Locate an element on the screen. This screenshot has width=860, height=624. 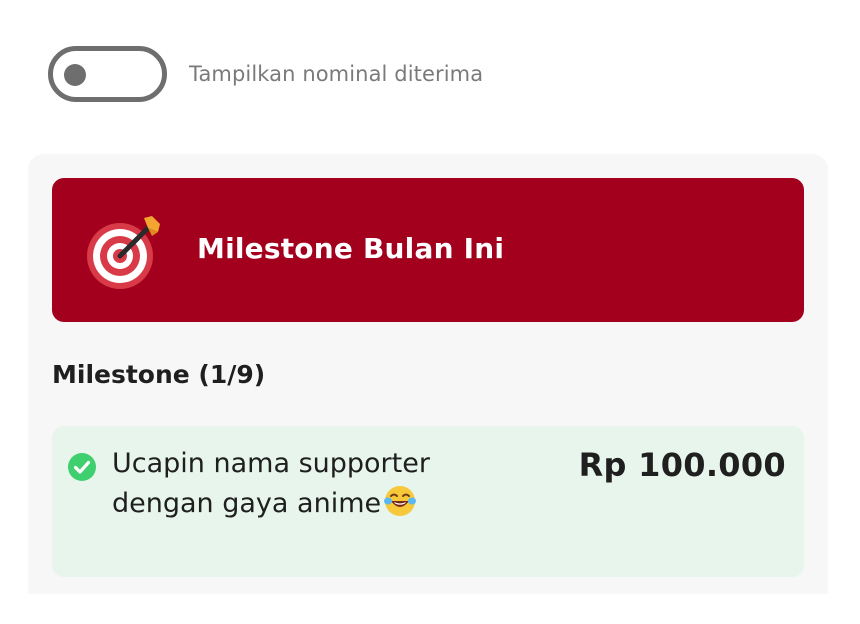
show-received-amount-toggle is located at coordinates (107, 74).